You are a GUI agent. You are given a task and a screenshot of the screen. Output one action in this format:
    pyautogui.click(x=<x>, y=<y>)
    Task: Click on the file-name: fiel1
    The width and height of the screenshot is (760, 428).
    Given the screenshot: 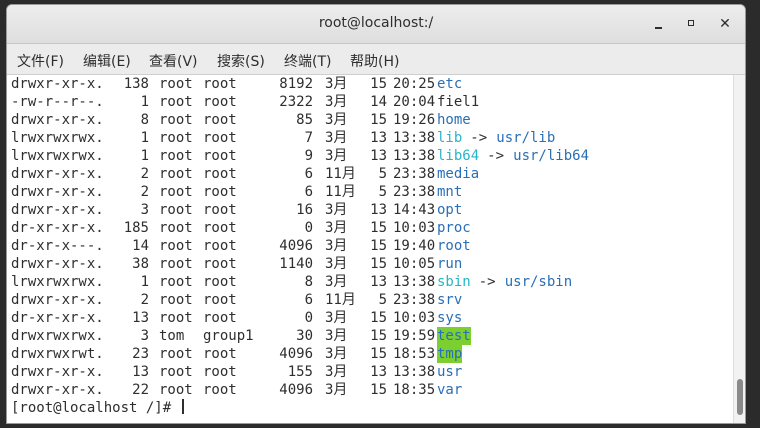 What is the action you would take?
    pyautogui.click(x=458, y=102)
    